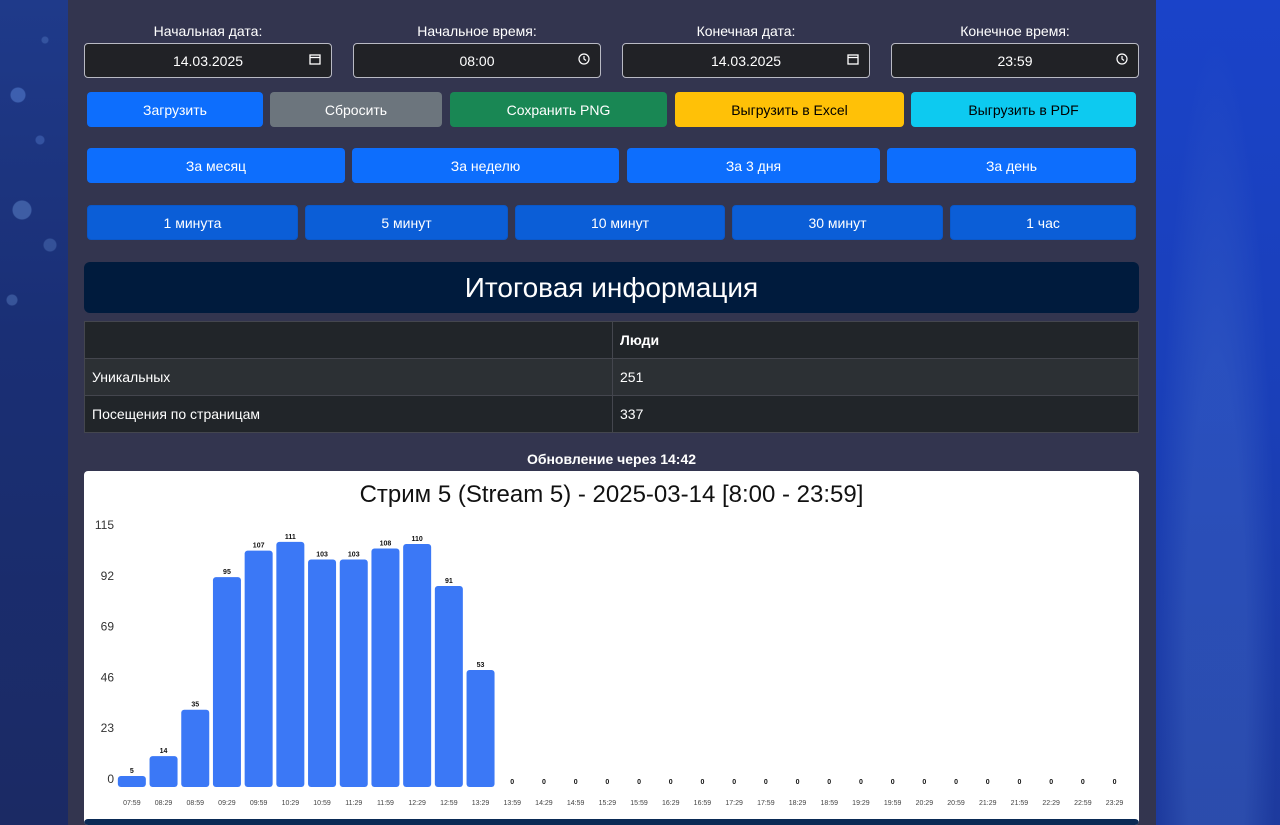 The image size is (1280, 825). What do you see at coordinates (227, 572) in the screenshot?
I see `data-label: 95` at bounding box center [227, 572].